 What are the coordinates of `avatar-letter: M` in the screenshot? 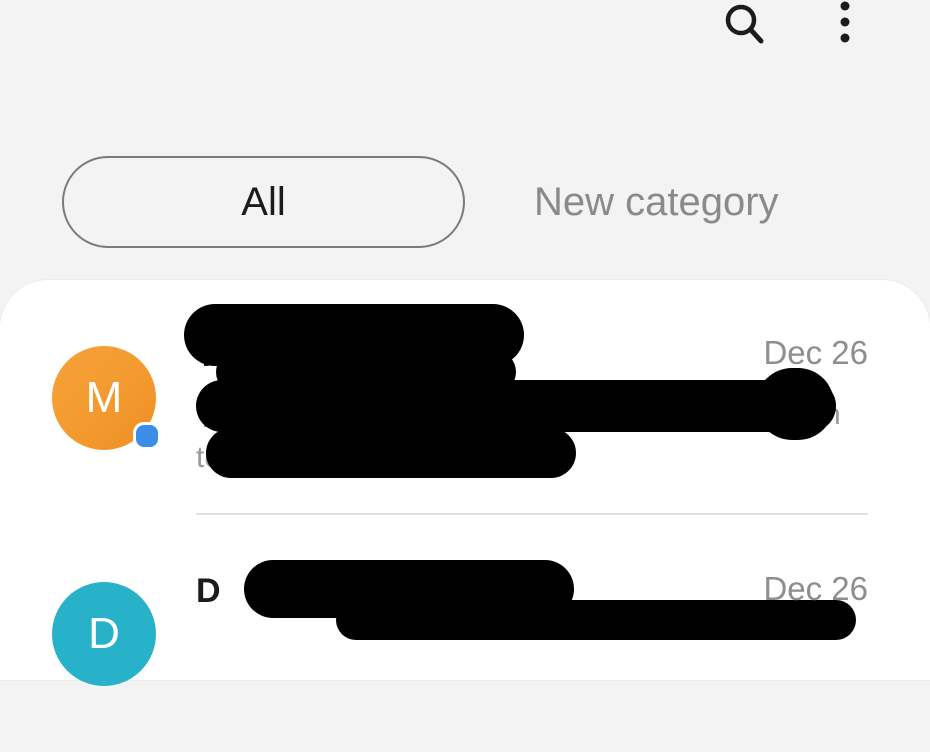 It's located at (104, 397).